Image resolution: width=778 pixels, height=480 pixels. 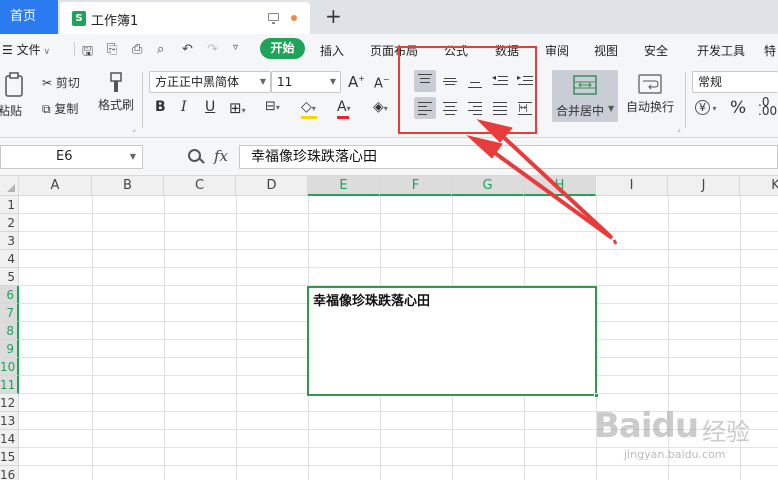 I want to click on save-icon: 🖫, so click(x=87, y=53).